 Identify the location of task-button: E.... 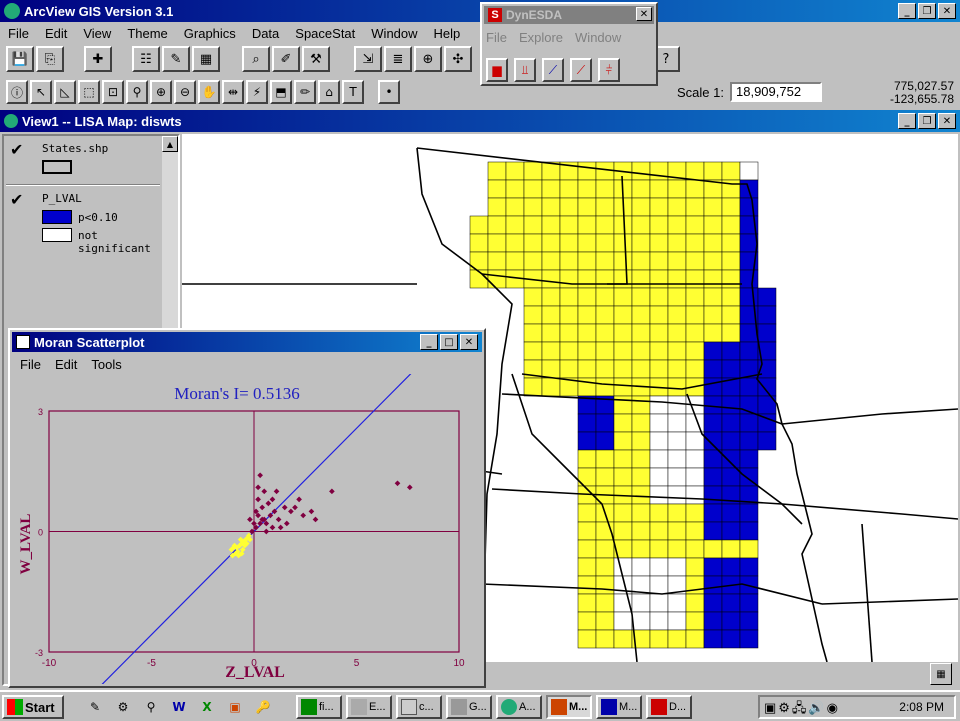
(369, 707).